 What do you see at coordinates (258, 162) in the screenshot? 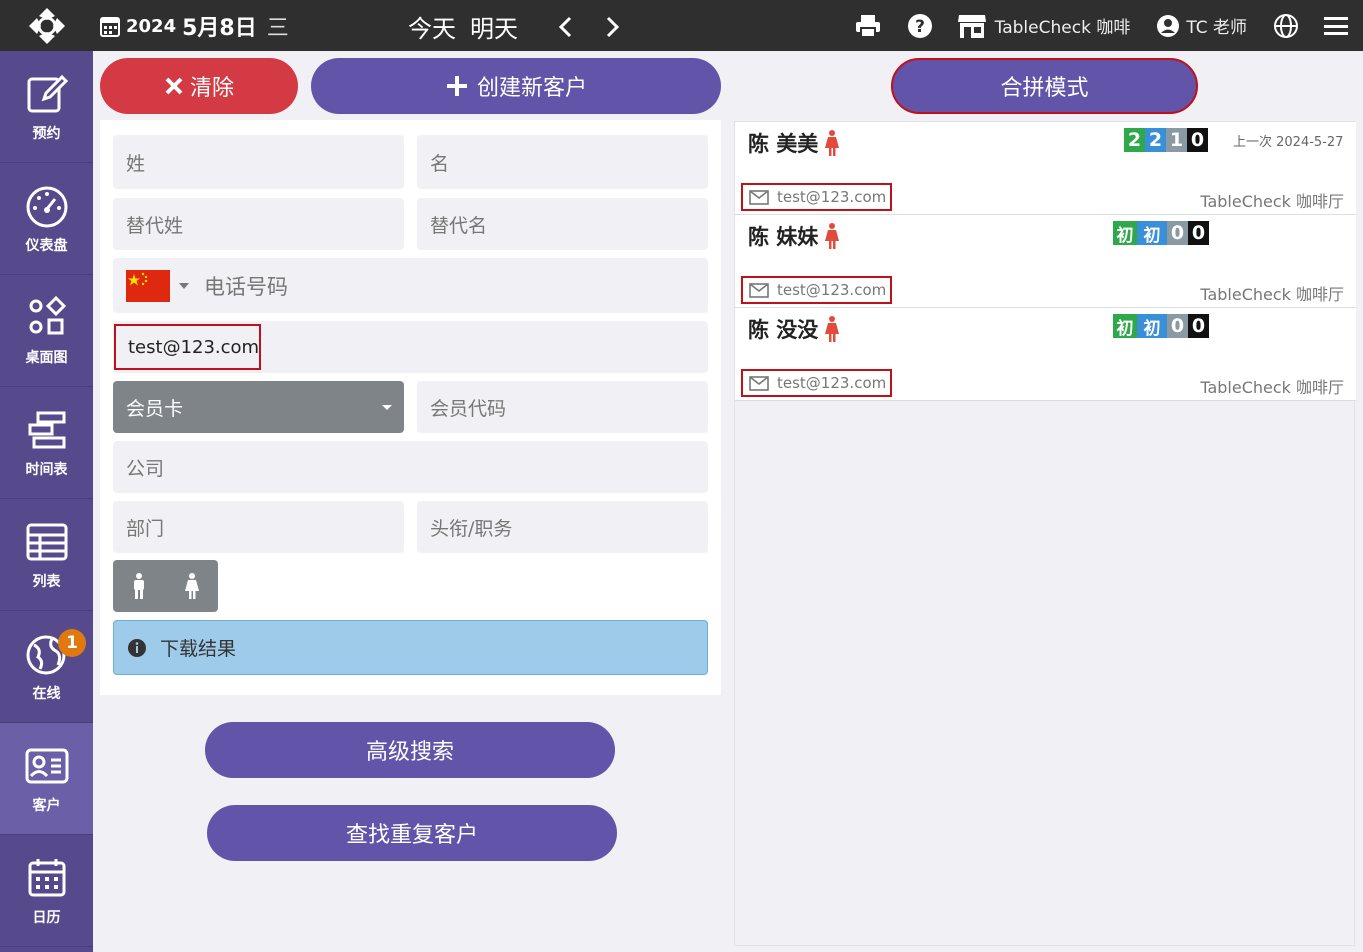
I see `last-name-field: 姓` at bounding box center [258, 162].